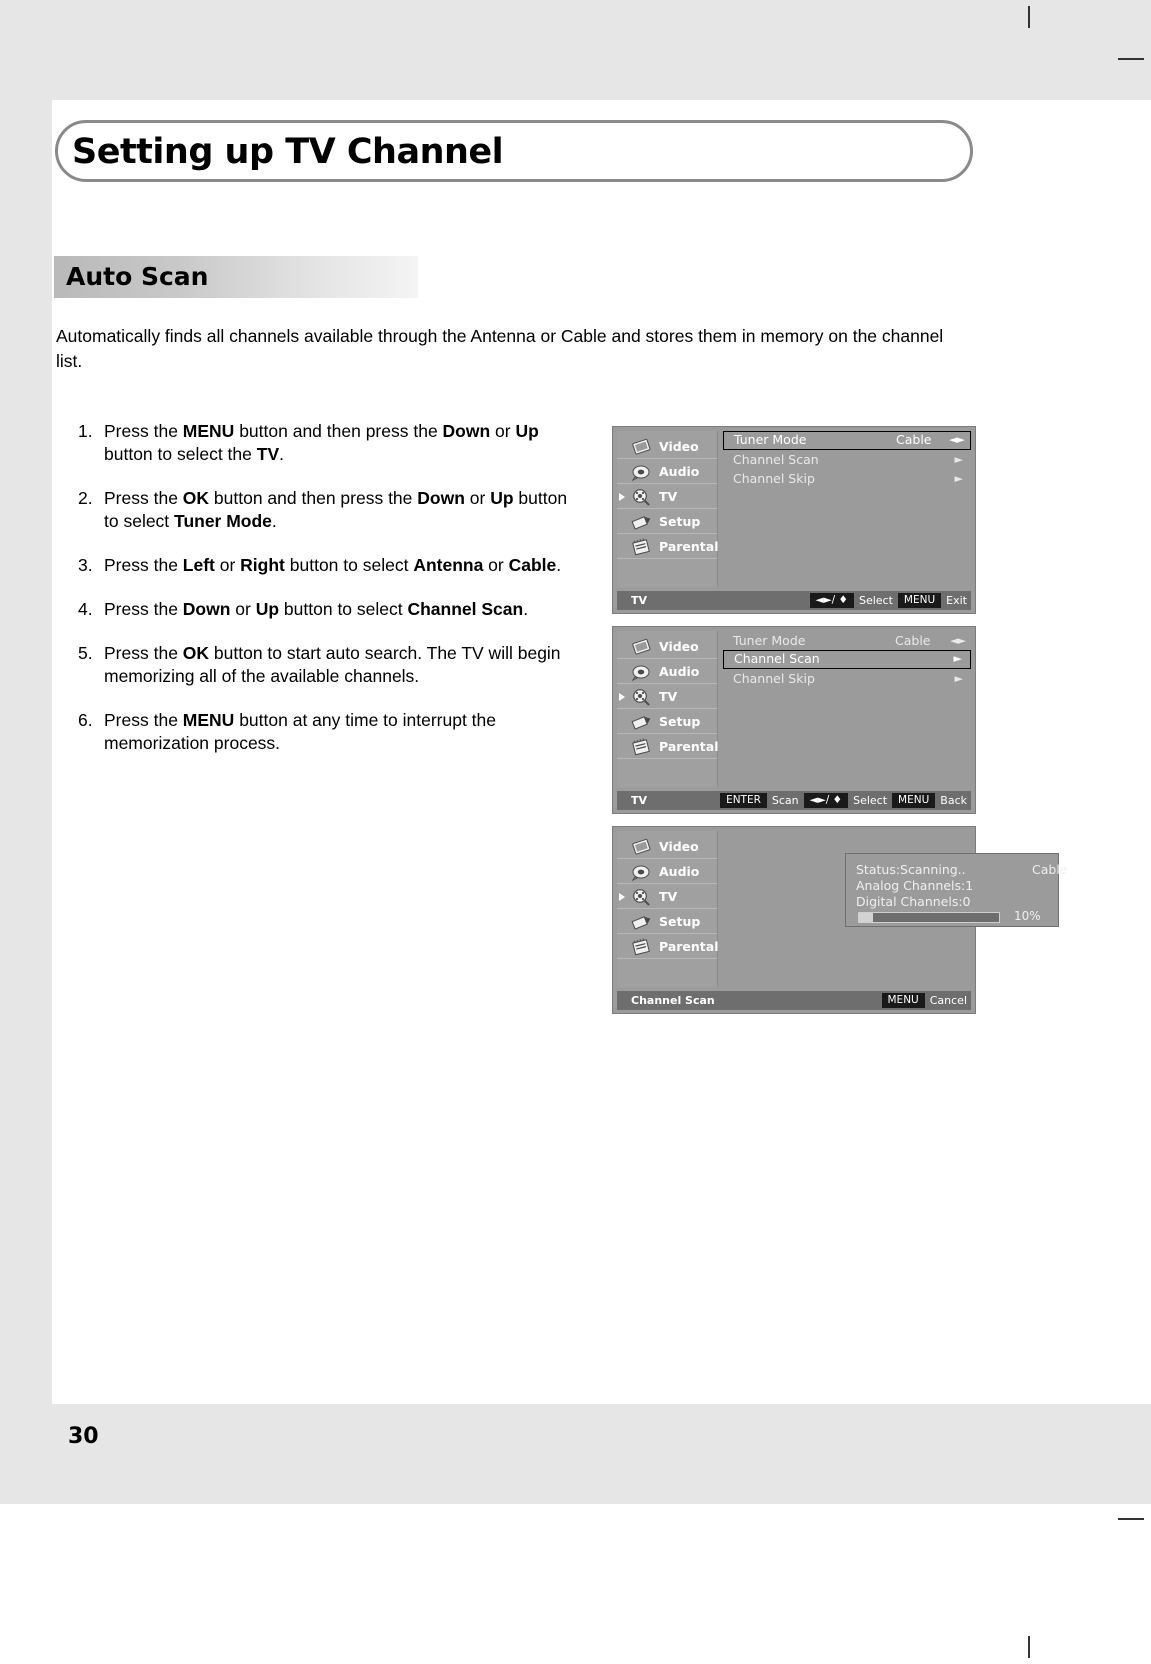 Image resolution: width=1151 pixels, height=1664 pixels. I want to click on osd-hint-label: Select, so click(875, 600).